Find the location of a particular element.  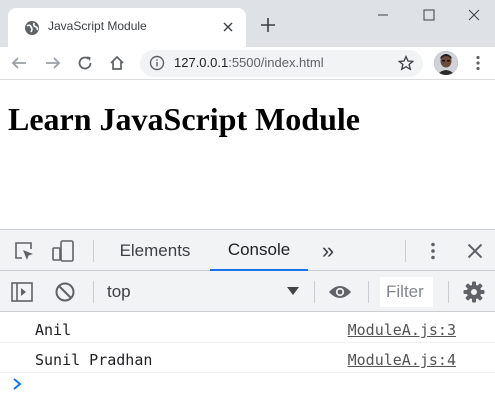

reload-icon is located at coordinates (85, 63).